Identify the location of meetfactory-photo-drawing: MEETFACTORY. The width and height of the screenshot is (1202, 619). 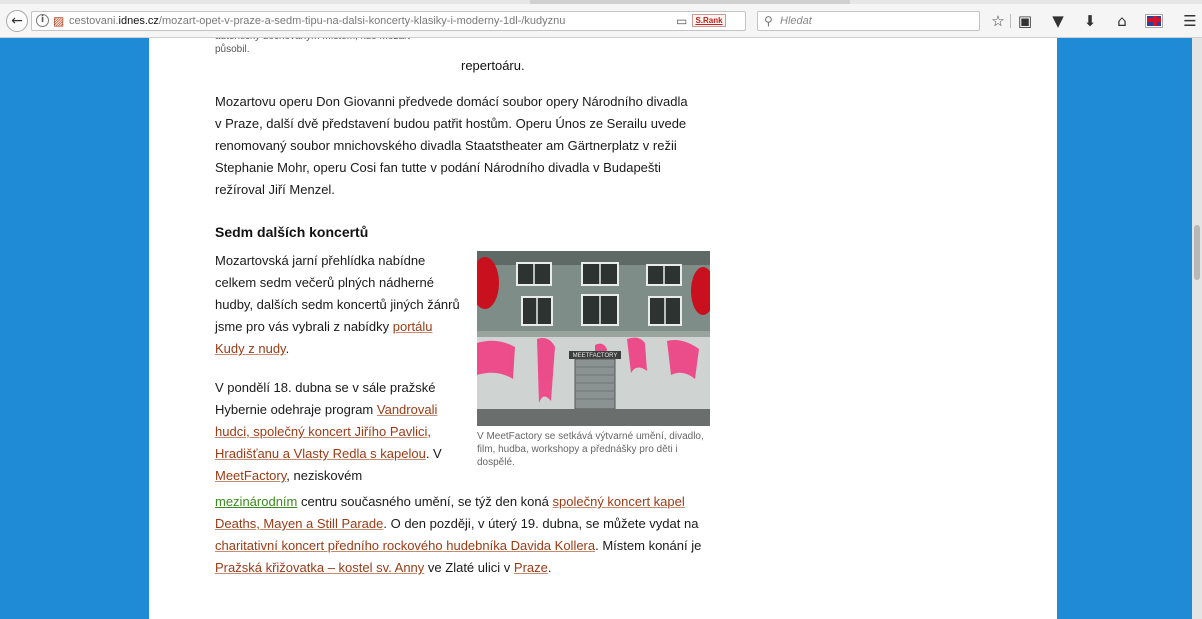
(593, 338).